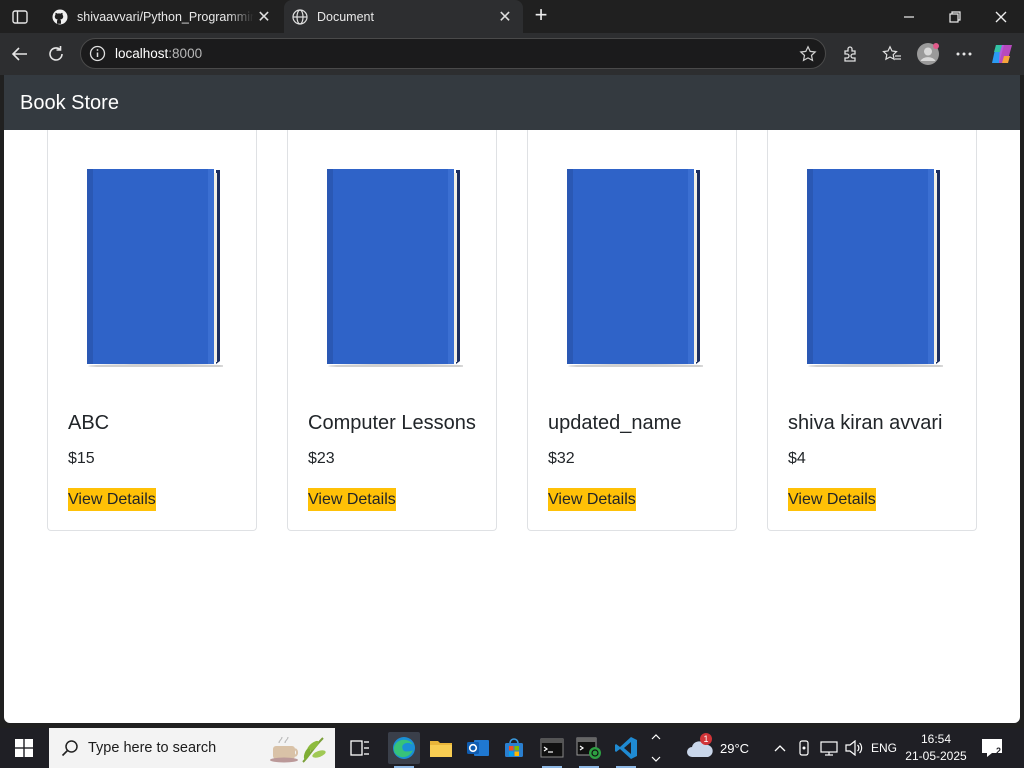 Image resolution: width=1024 pixels, height=768 pixels. I want to click on book-price: $4, so click(797, 458).